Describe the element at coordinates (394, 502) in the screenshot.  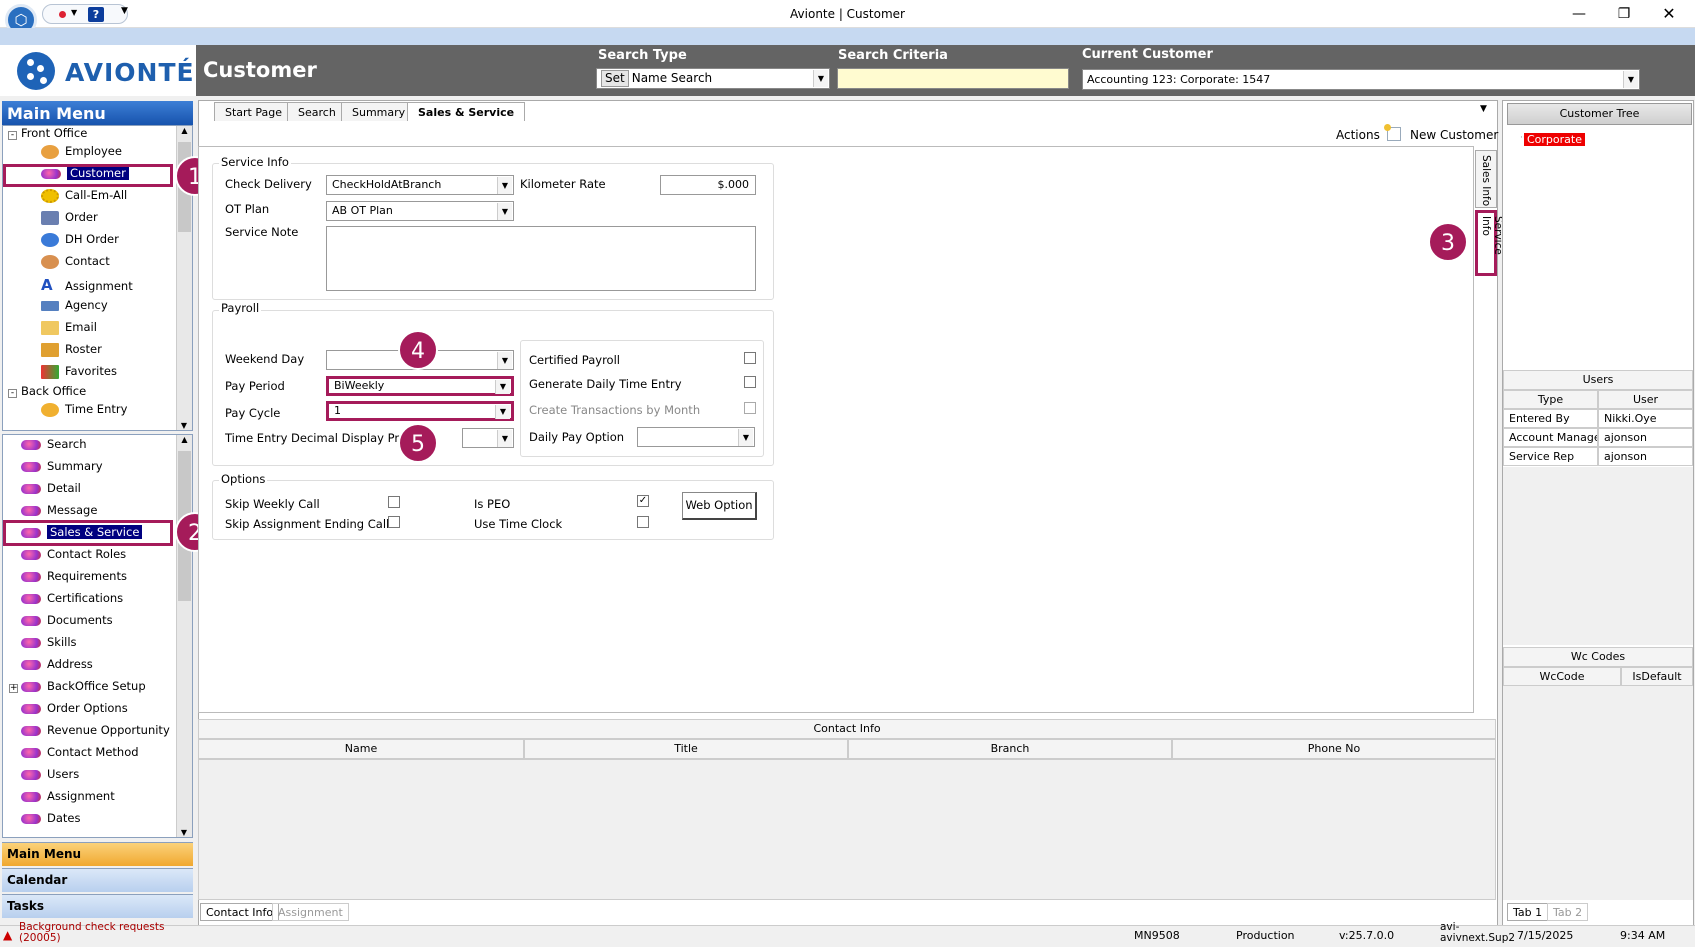
I see `skip-weekly-call-checkbox` at that location.